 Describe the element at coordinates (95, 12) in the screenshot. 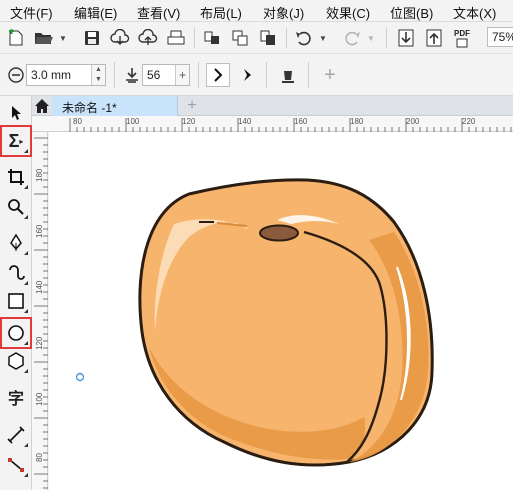

I see `menu-edit: 编辑(E)` at that location.